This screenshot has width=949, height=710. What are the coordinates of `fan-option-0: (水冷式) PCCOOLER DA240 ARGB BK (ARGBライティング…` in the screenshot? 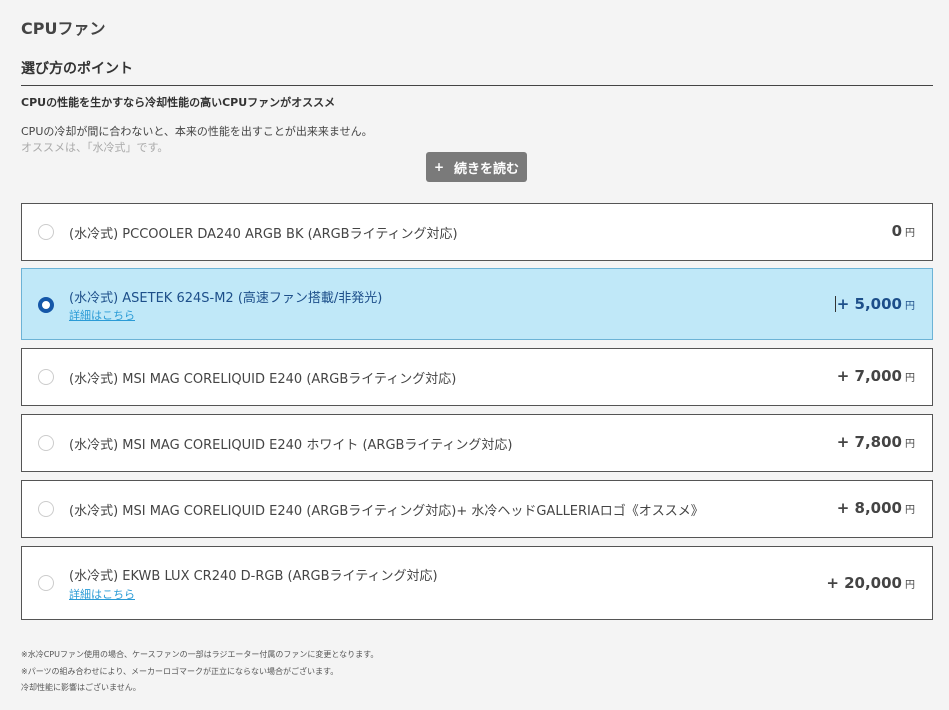 It's located at (477, 232).